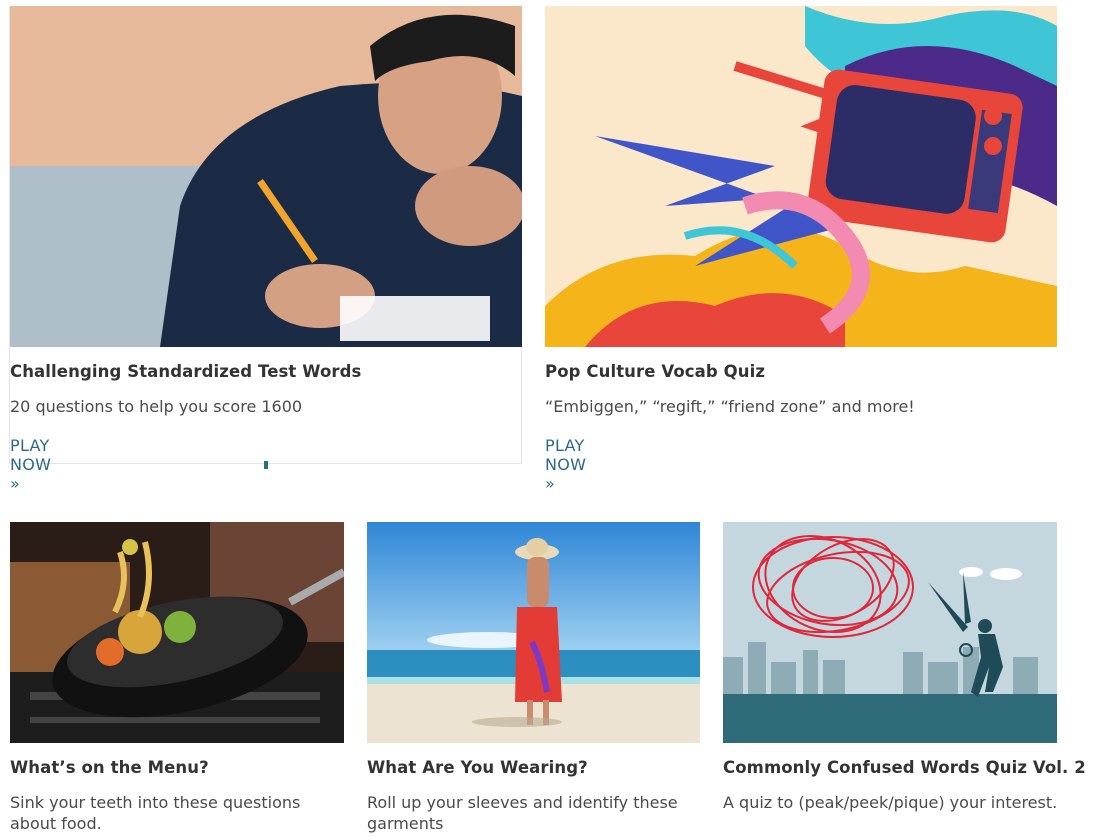 This screenshot has width=1111, height=837. What do you see at coordinates (177, 632) in the screenshot?
I see `wok-stir-fry-image` at bounding box center [177, 632].